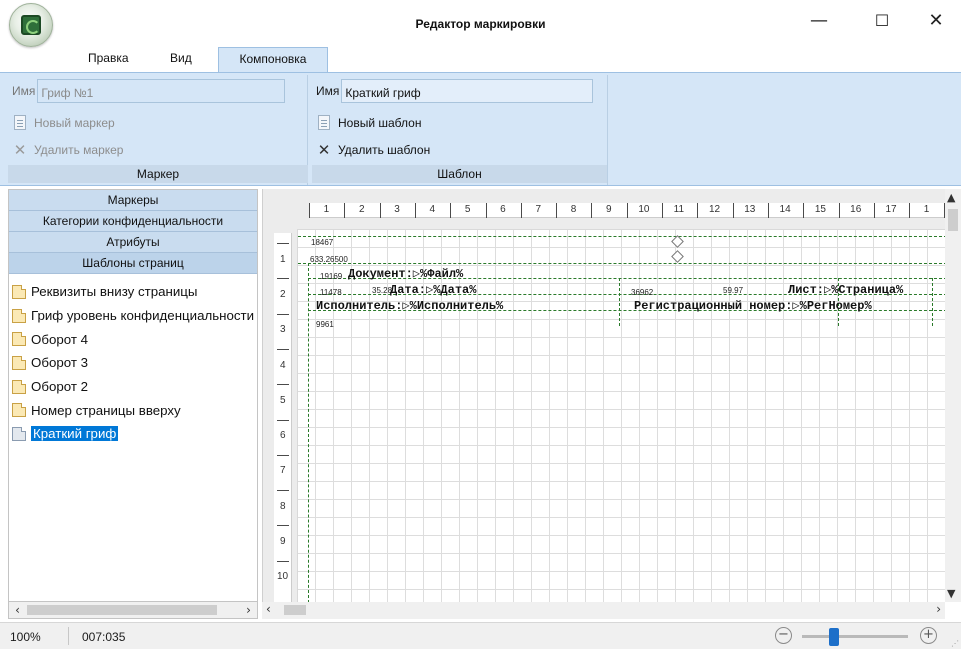  Describe the element at coordinates (603, 610) in the screenshot. I see `canvas-horizontal-scrollbar: ‹ ›` at that location.